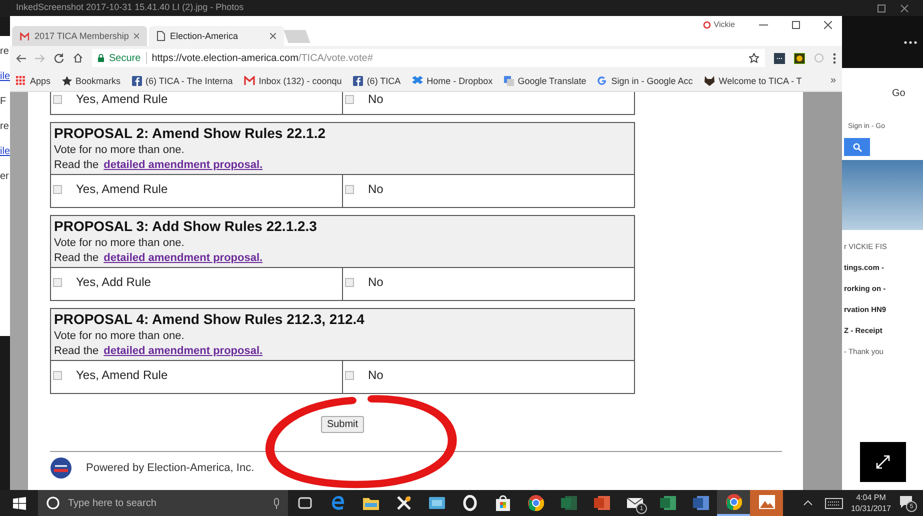  I want to click on bookmark: Welcome to TICA - T, so click(753, 81).